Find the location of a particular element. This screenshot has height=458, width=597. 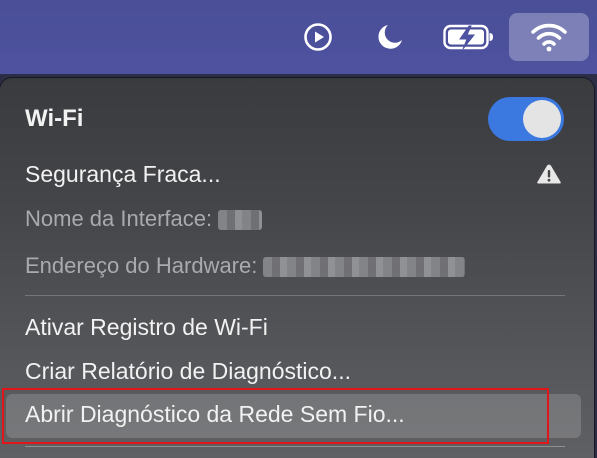

hardware-address-row: Endereço do Hardware: is located at coordinates (245, 266).